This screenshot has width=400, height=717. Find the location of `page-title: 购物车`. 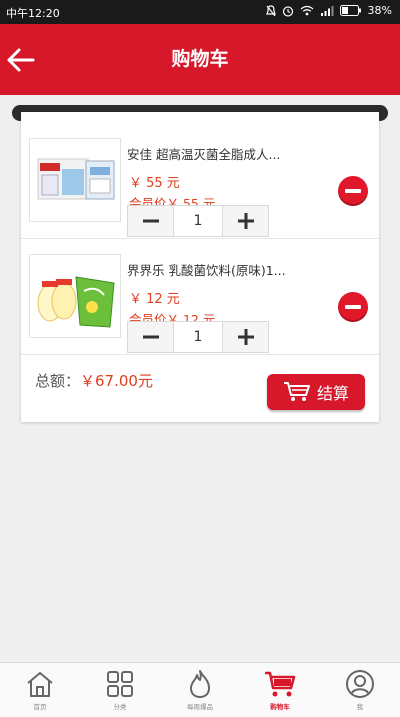

page-title: 购物车 is located at coordinates (200, 59).